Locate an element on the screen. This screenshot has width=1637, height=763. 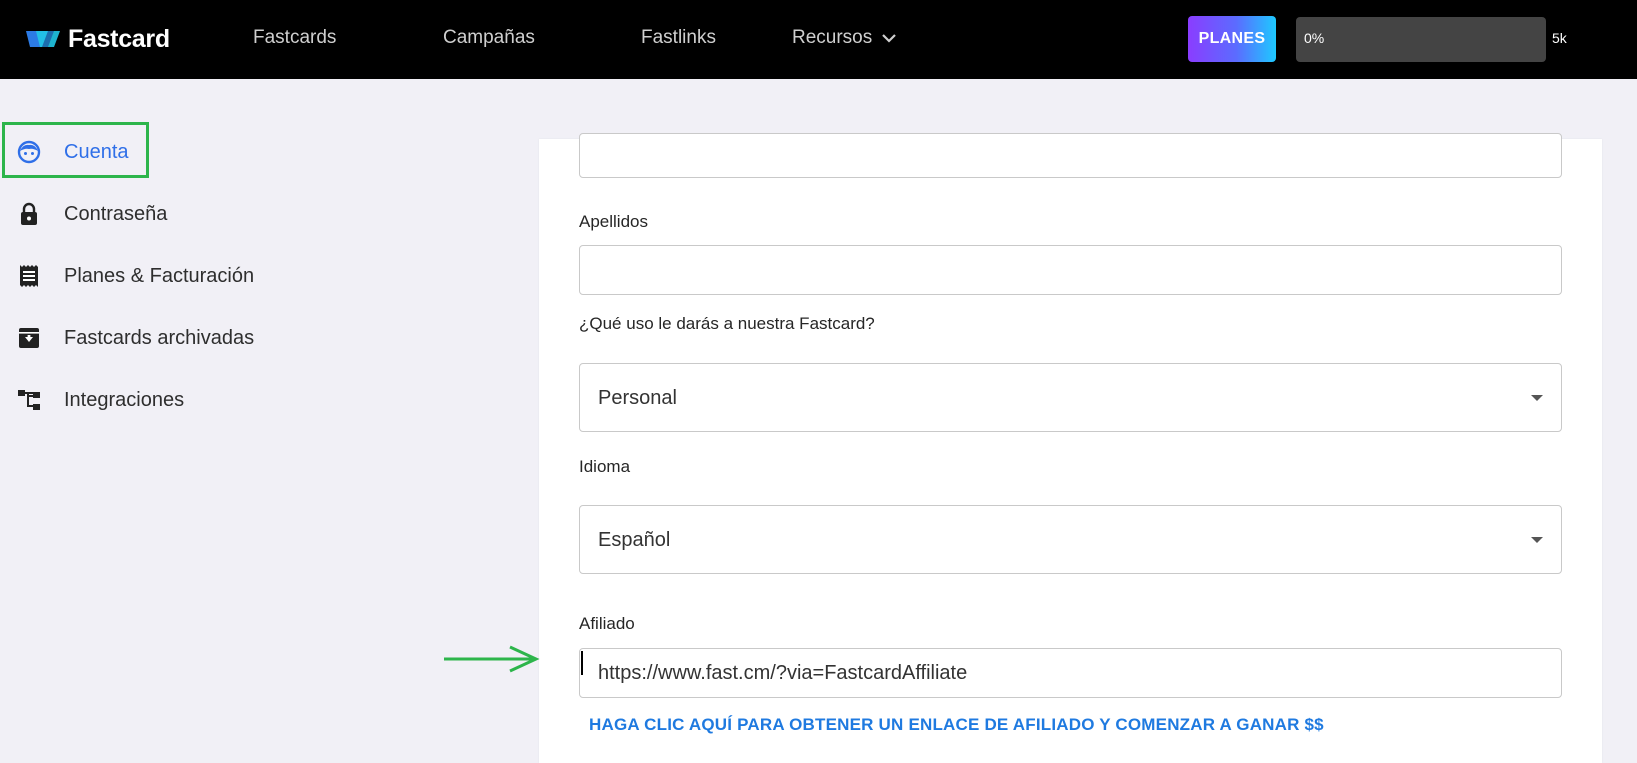
idioma-select: Español is located at coordinates (1070, 539).